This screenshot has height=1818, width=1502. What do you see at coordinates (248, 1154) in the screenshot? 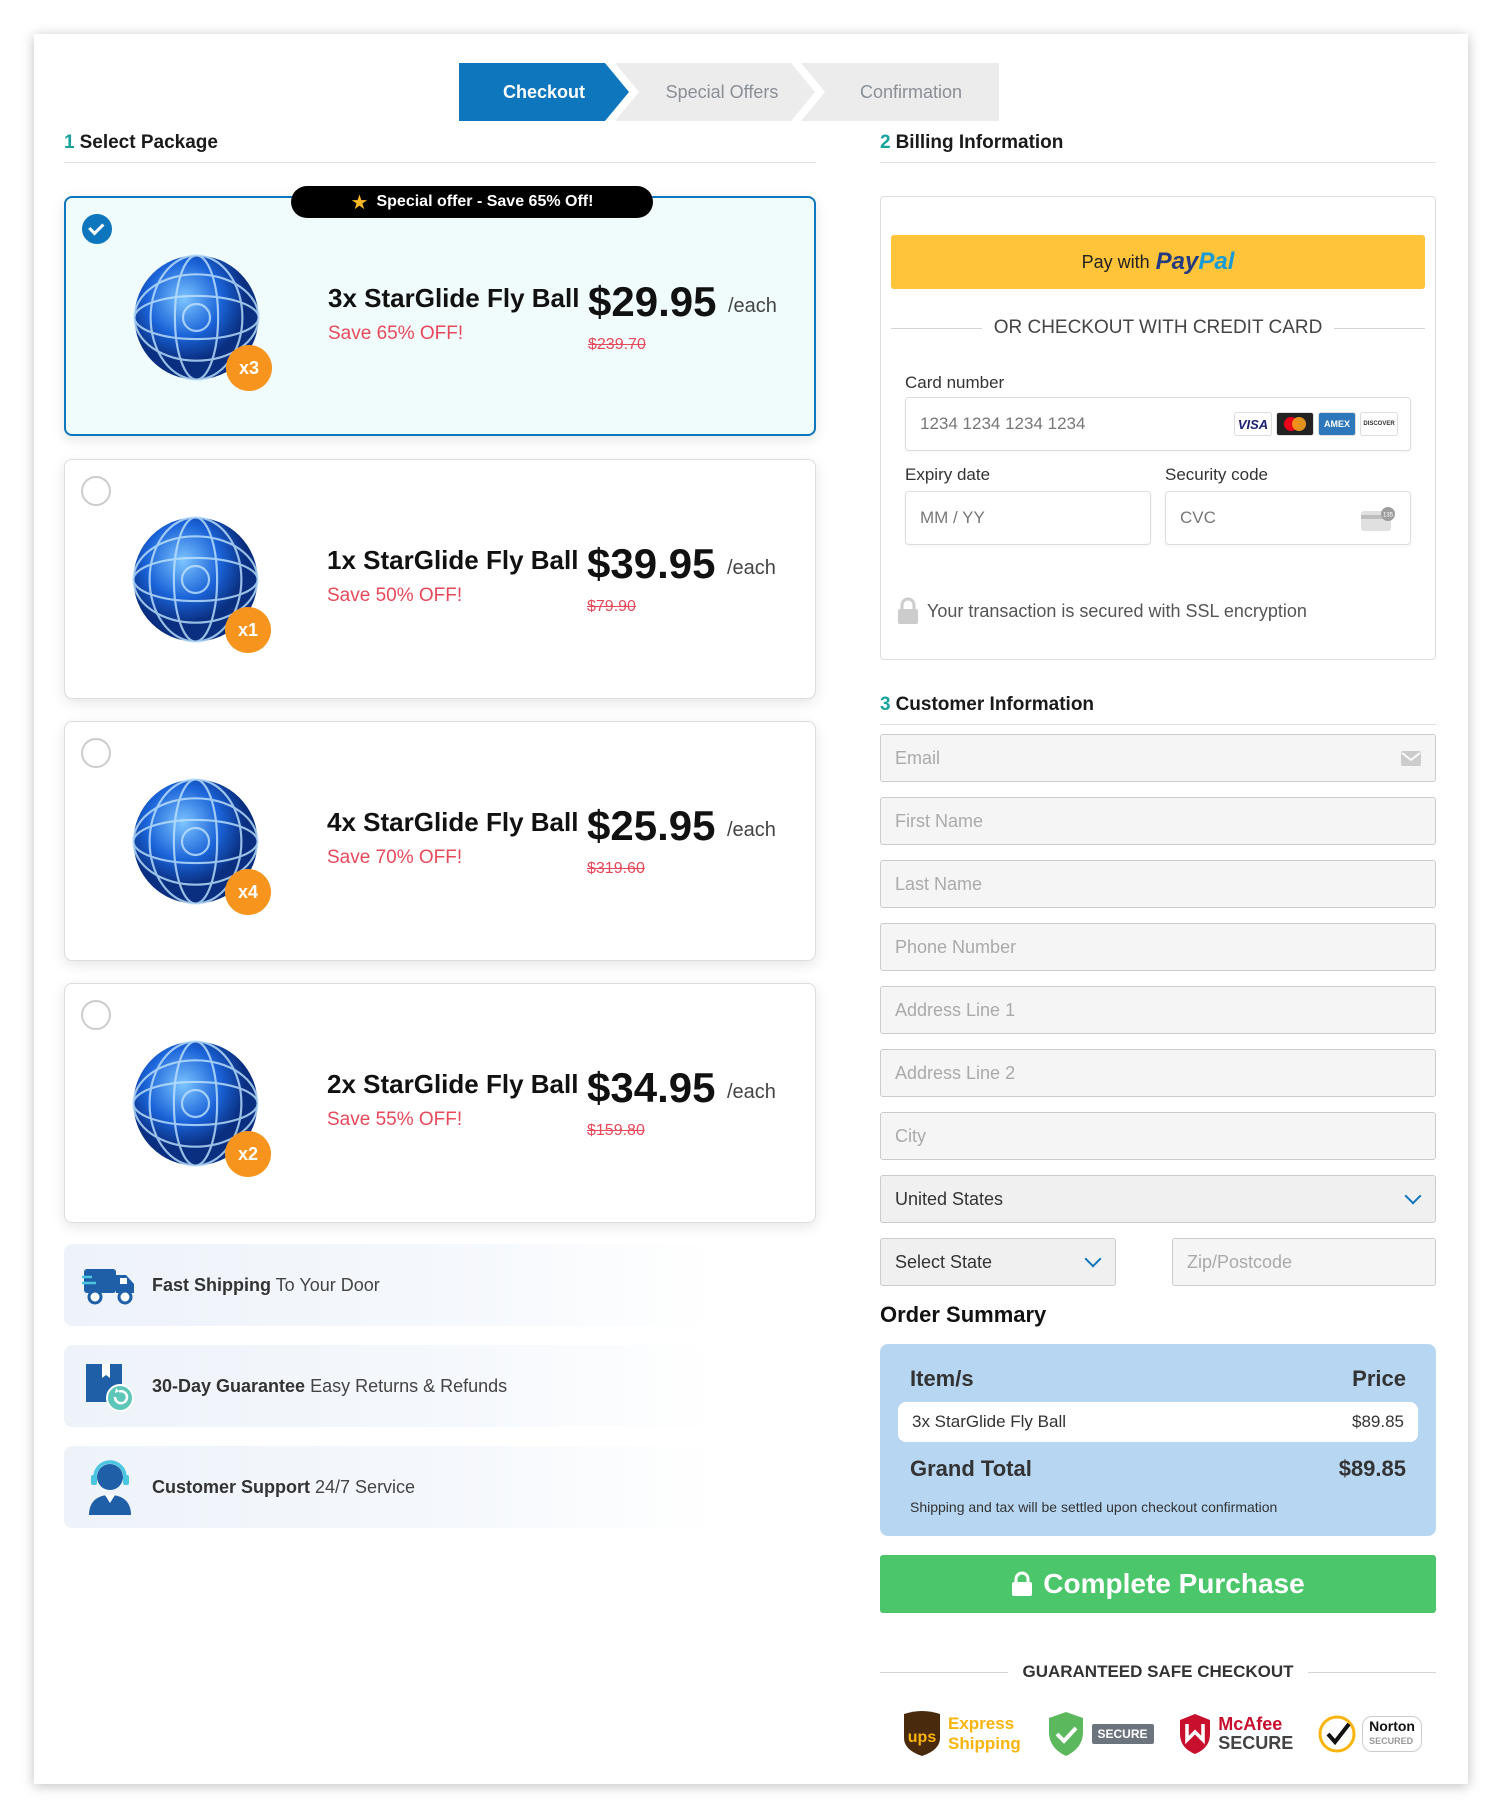
I see `quantity-badge: x2` at bounding box center [248, 1154].